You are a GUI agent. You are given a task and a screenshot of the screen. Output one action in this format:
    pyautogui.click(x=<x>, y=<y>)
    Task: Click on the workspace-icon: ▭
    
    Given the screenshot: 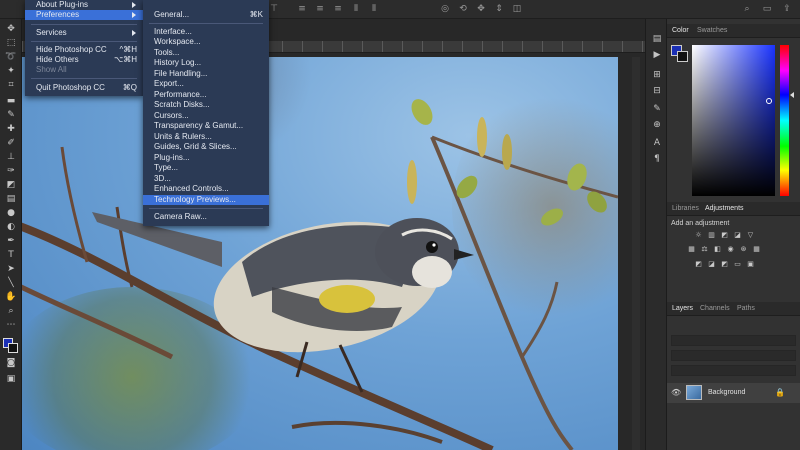 What is the action you would take?
    pyautogui.click(x=767, y=9)
    